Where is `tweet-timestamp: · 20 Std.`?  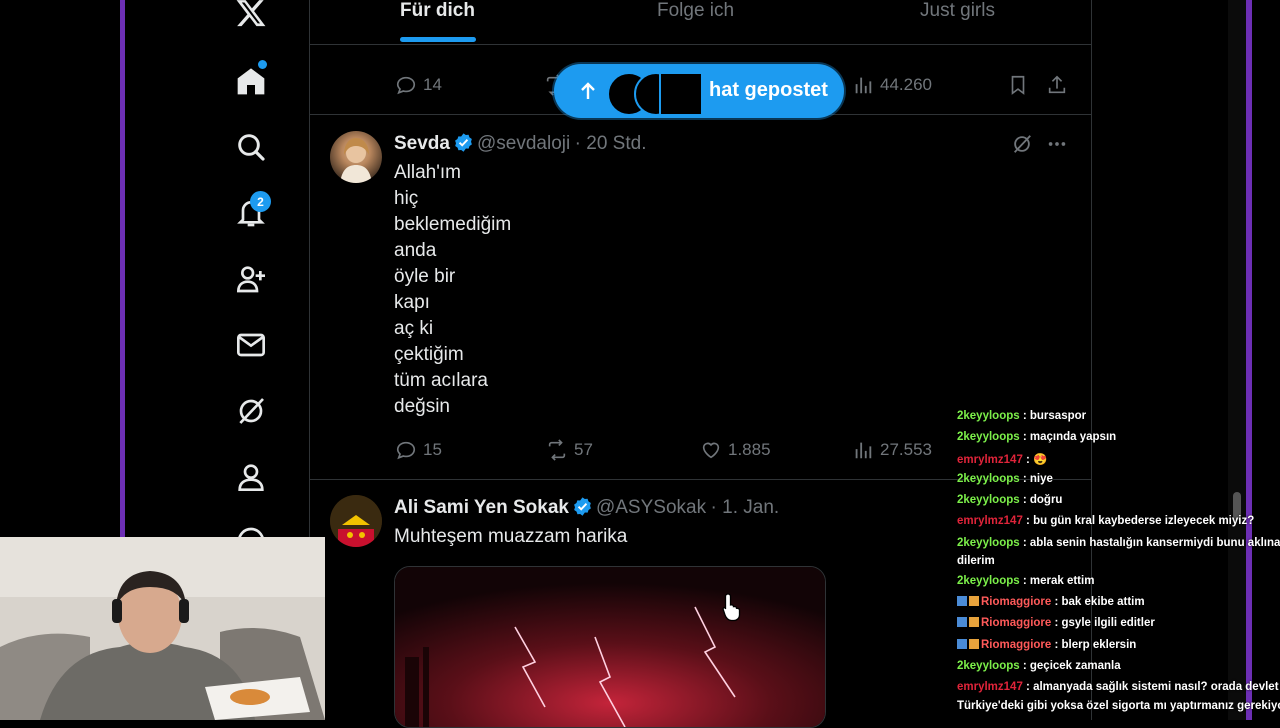 tweet-timestamp: · 20 Std. is located at coordinates (611, 143).